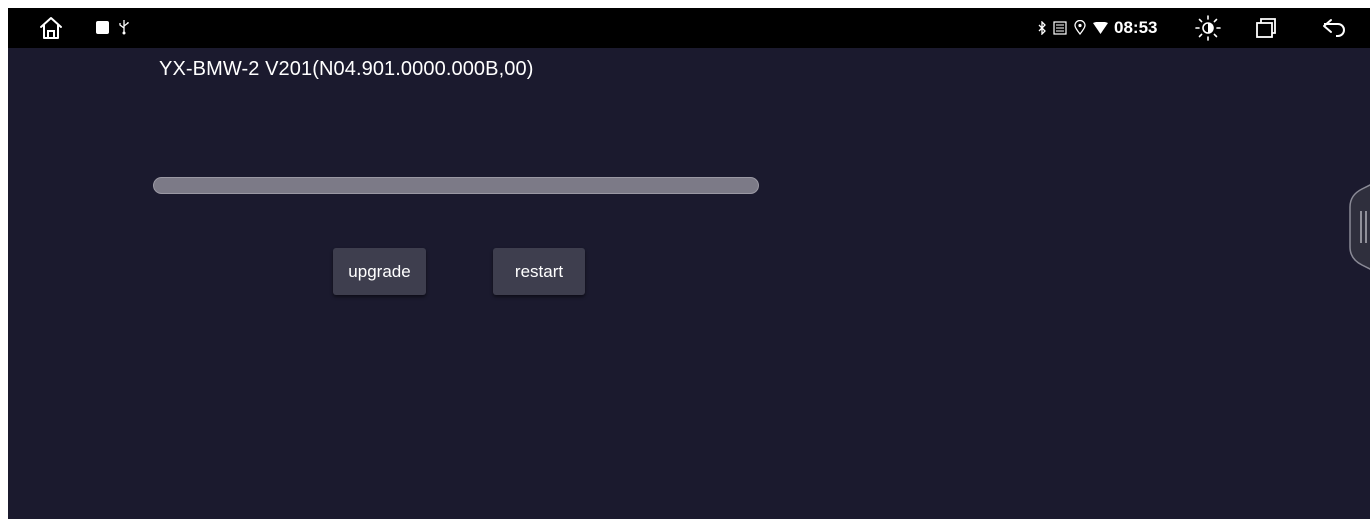 Image resolution: width=1370 pixels, height=519 pixels. I want to click on upgrade-progress-bar, so click(456, 185).